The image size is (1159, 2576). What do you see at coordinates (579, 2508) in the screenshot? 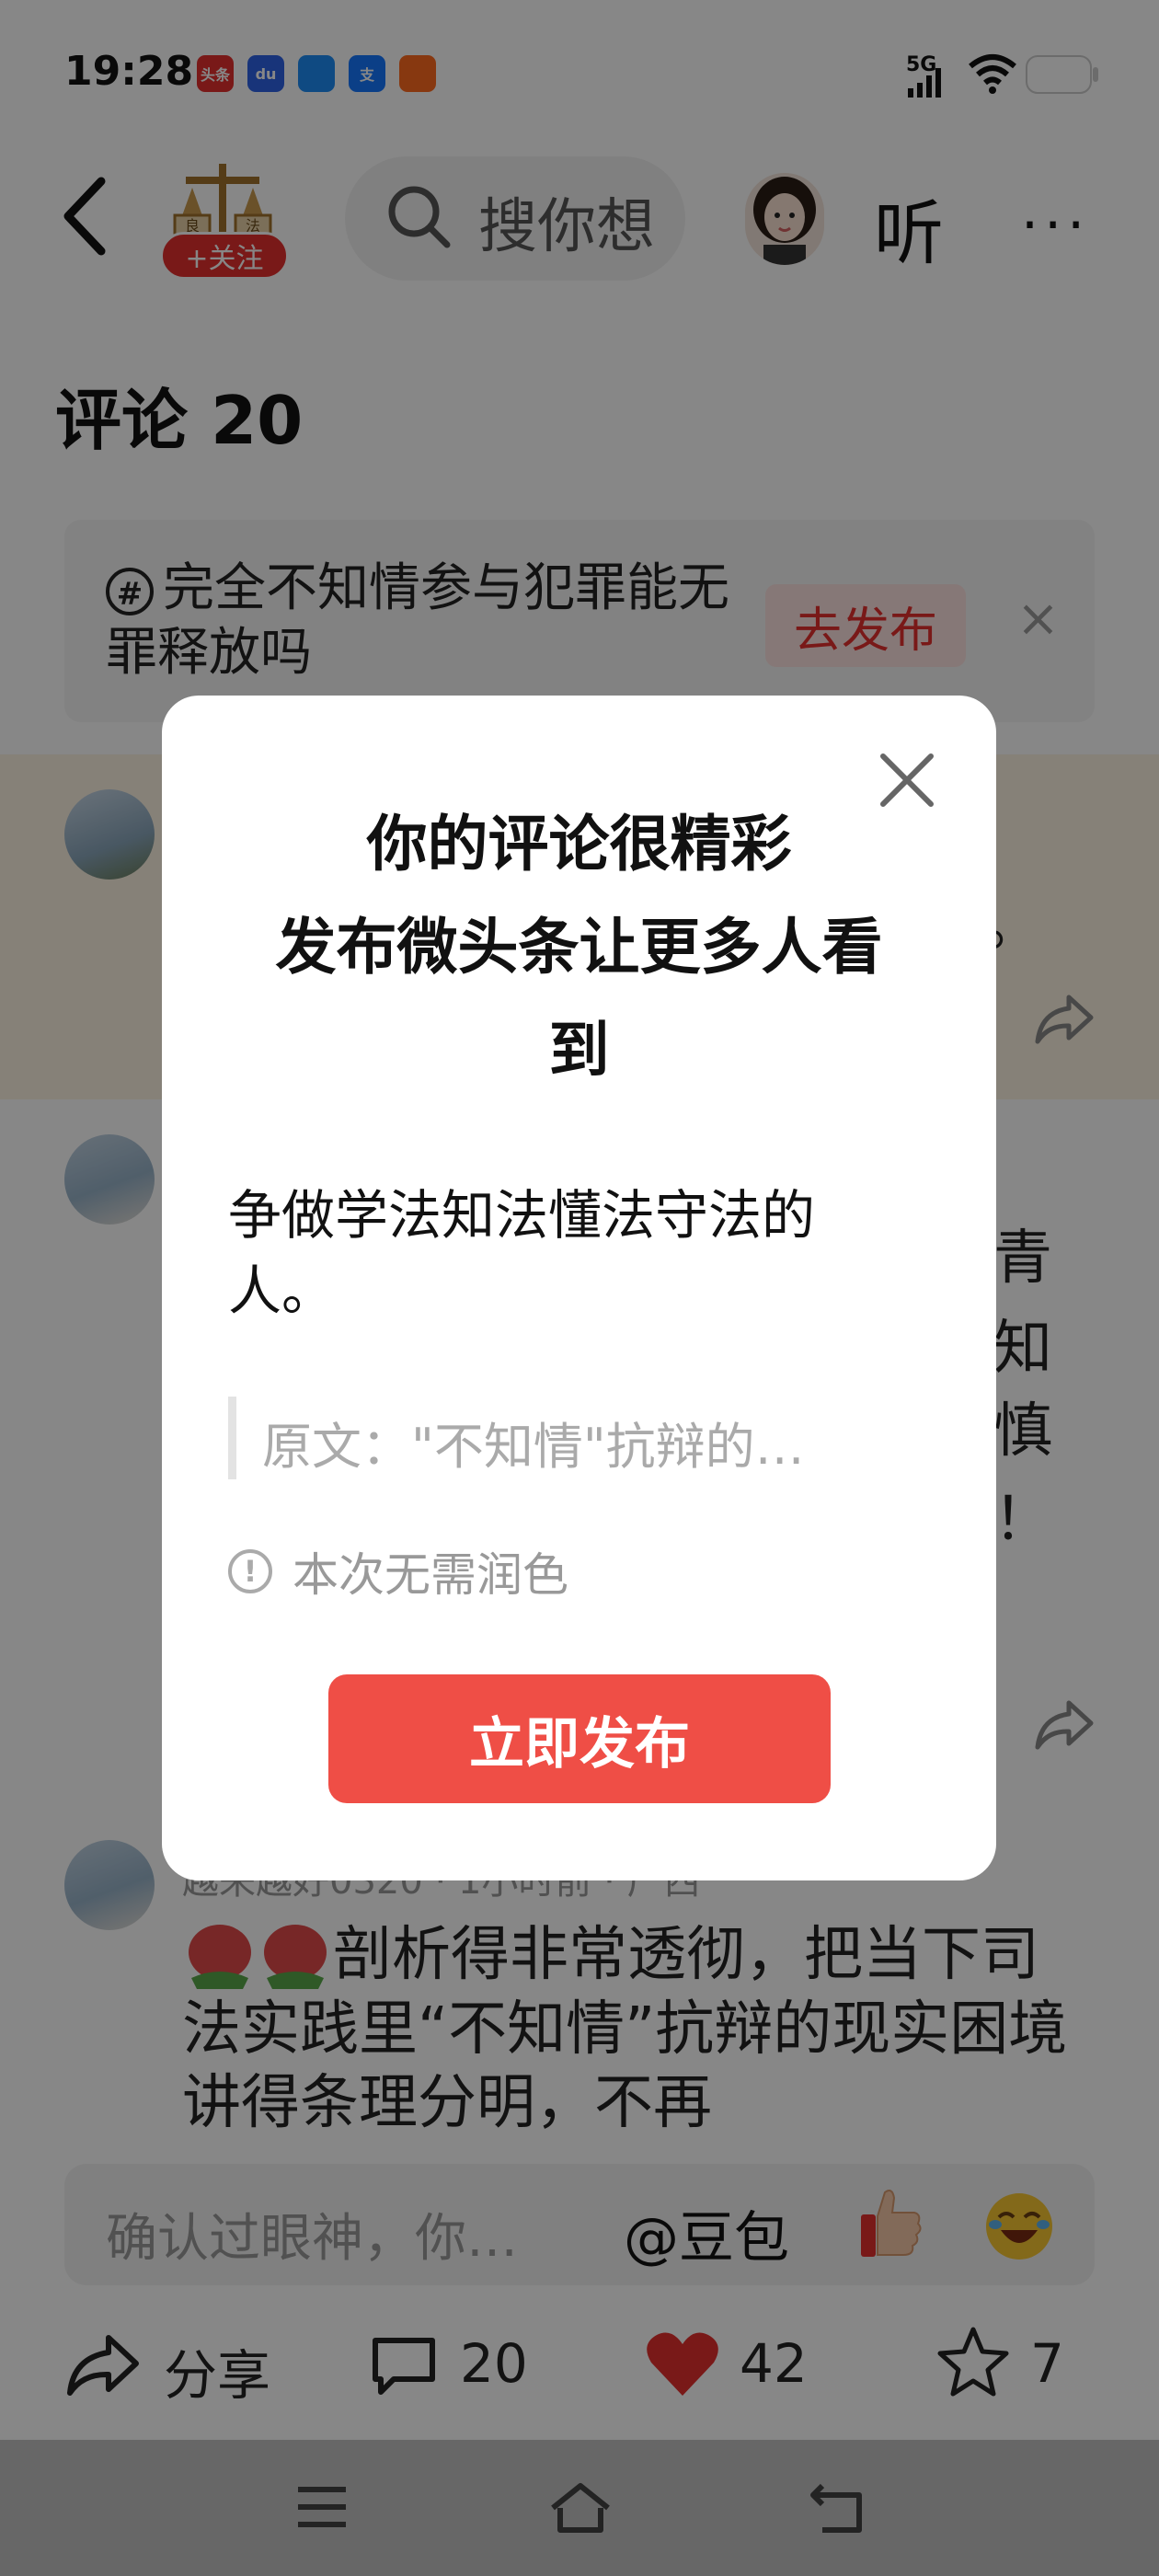
I see `nav-shade` at bounding box center [579, 2508].